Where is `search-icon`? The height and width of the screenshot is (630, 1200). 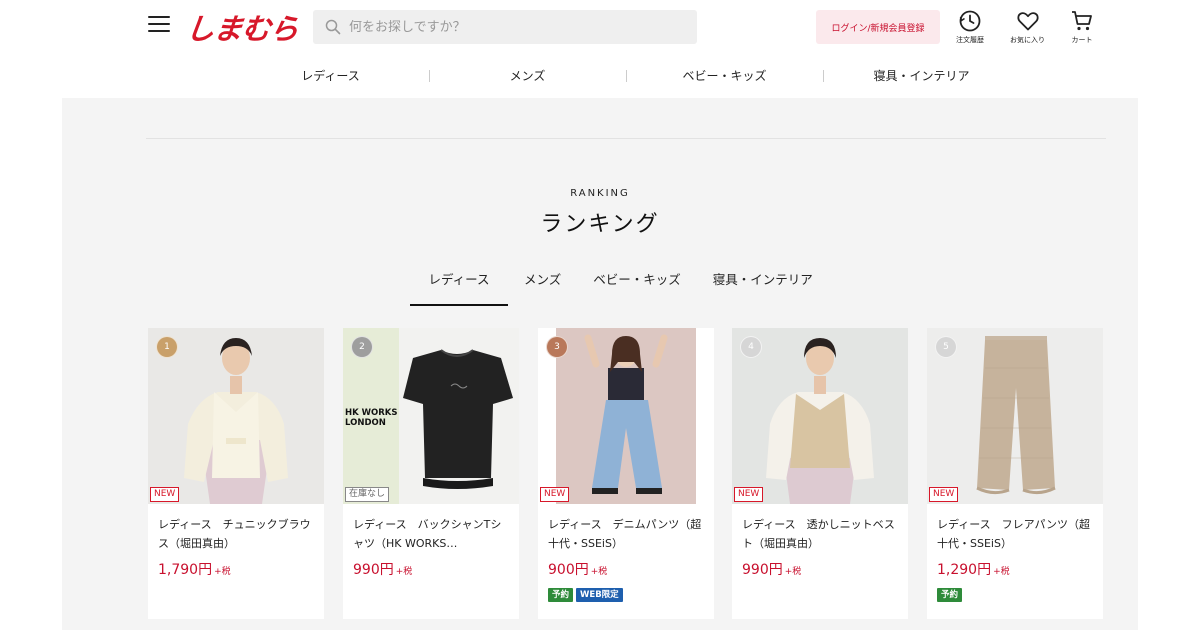
search-icon is located at coordinates (333, 27).